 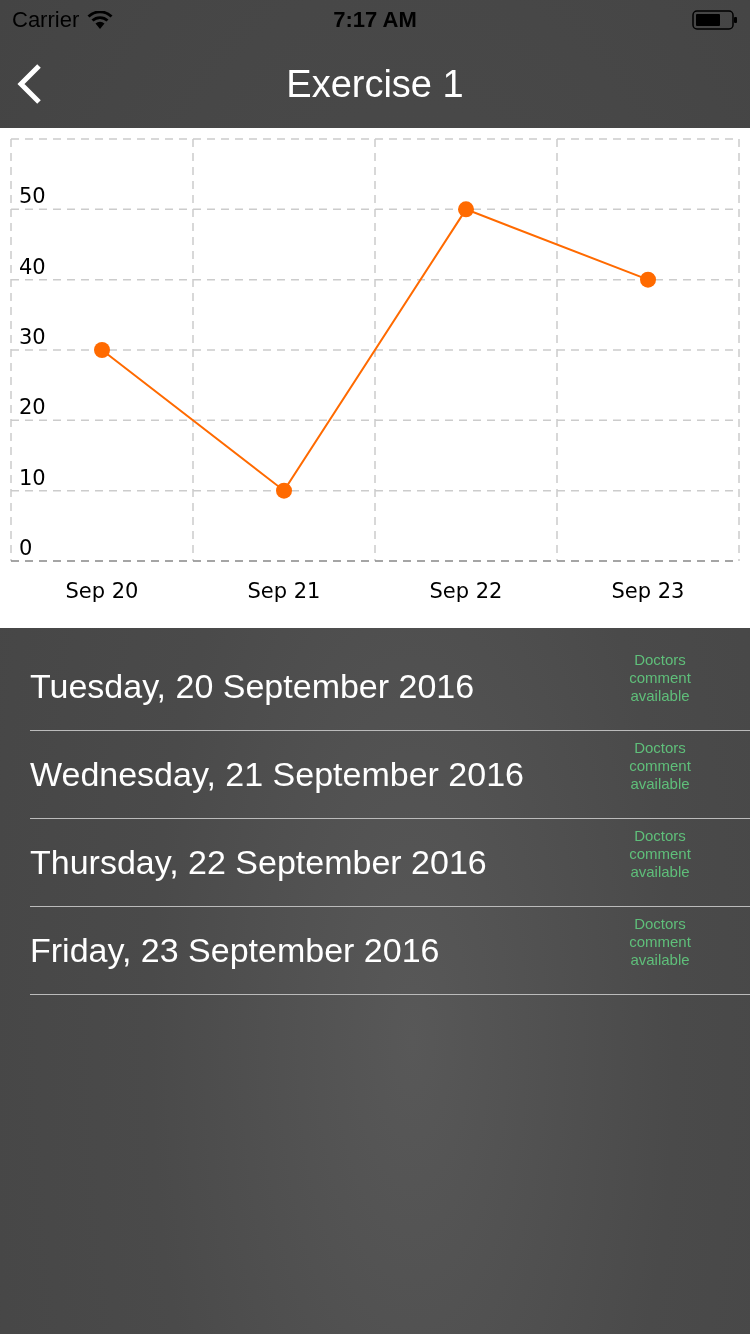 I want to click on y-tick-label: 20, so click(x=32, y=407).